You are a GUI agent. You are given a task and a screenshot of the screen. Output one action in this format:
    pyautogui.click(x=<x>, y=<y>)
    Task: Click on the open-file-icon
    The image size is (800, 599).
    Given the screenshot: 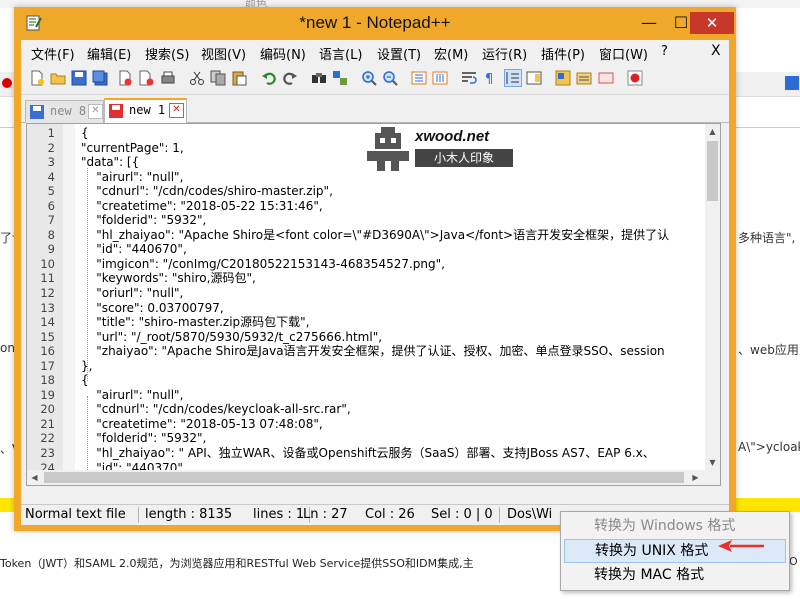 What is the action you would take?
    pyautogui.click(x=58, y=78)
    